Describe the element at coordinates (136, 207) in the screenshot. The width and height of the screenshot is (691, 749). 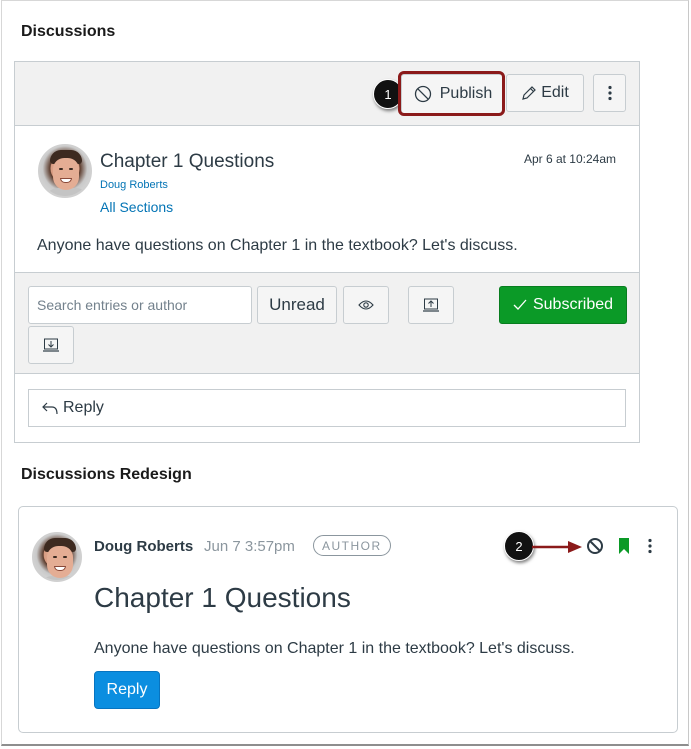
I see `sections-link: All Sections` at that location.